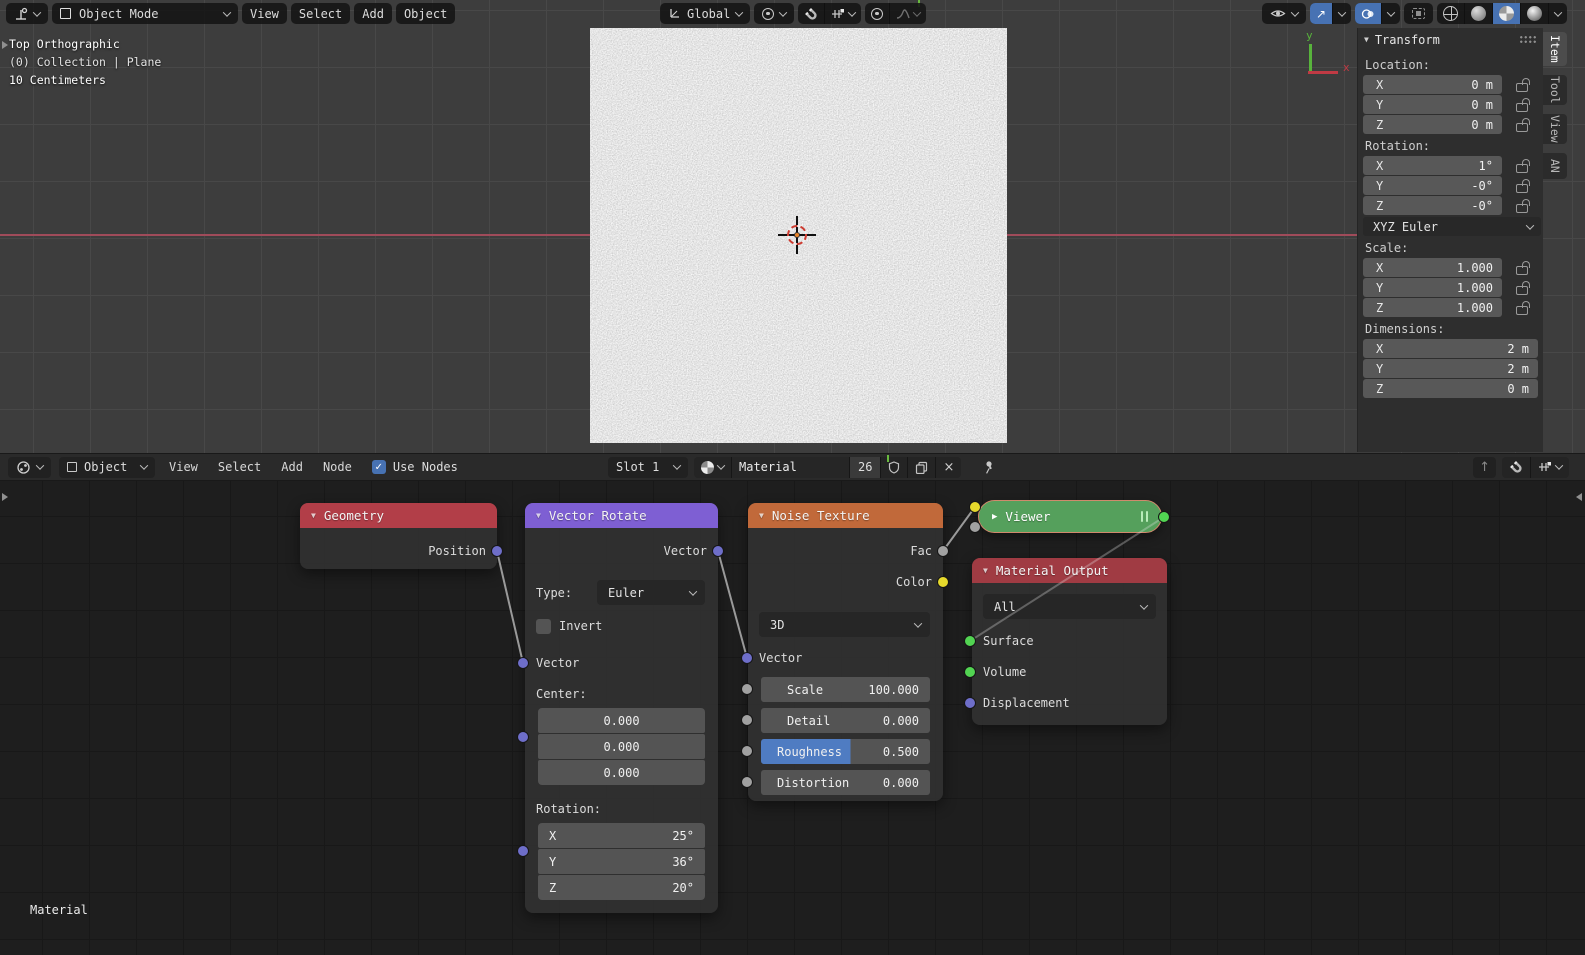 This screenshot has height=955, width=1585. What do you see at coordinates (845, 689) in the screenshot?
I see `scale-field: Scale 100.000` at bounding box center [845, 689].